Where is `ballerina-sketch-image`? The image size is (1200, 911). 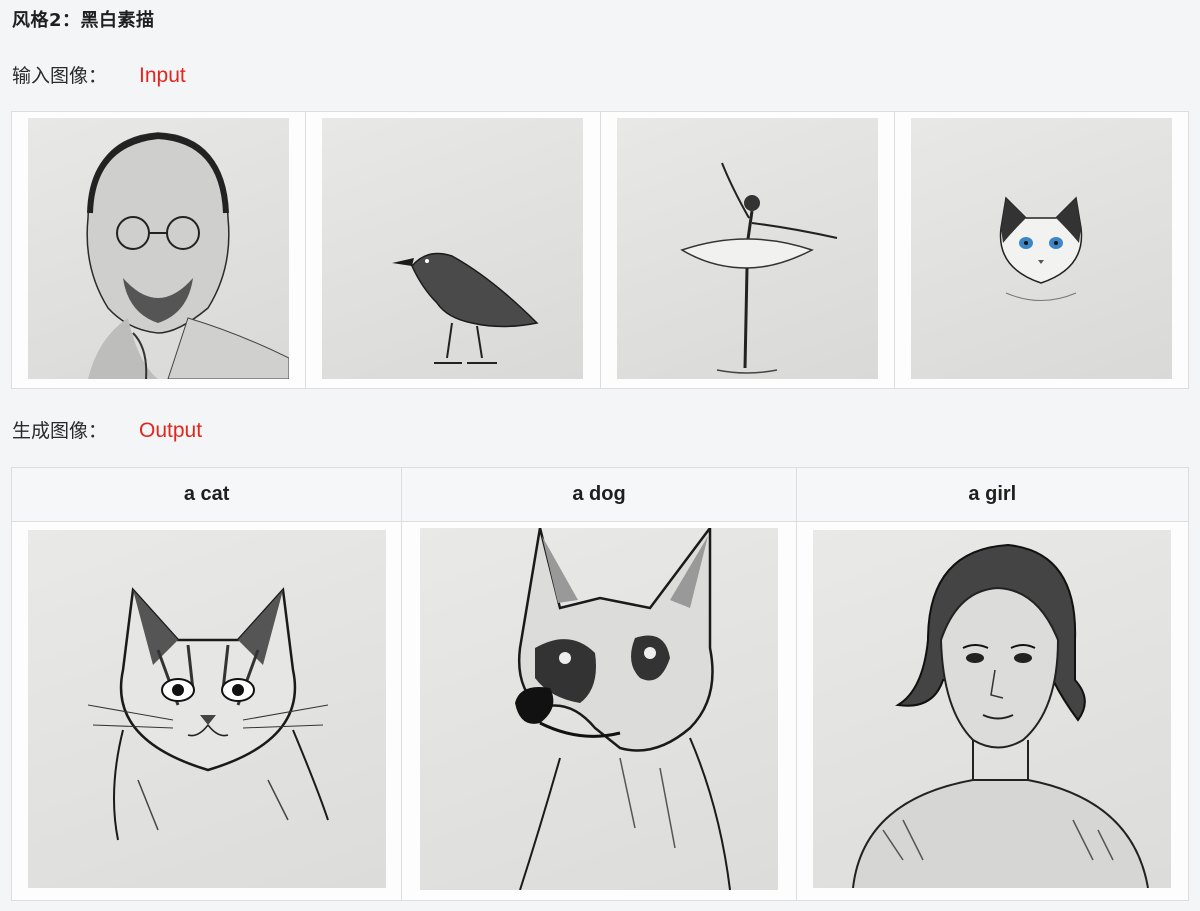 ballerina-sketch-image is located at coordinates (747, 248).